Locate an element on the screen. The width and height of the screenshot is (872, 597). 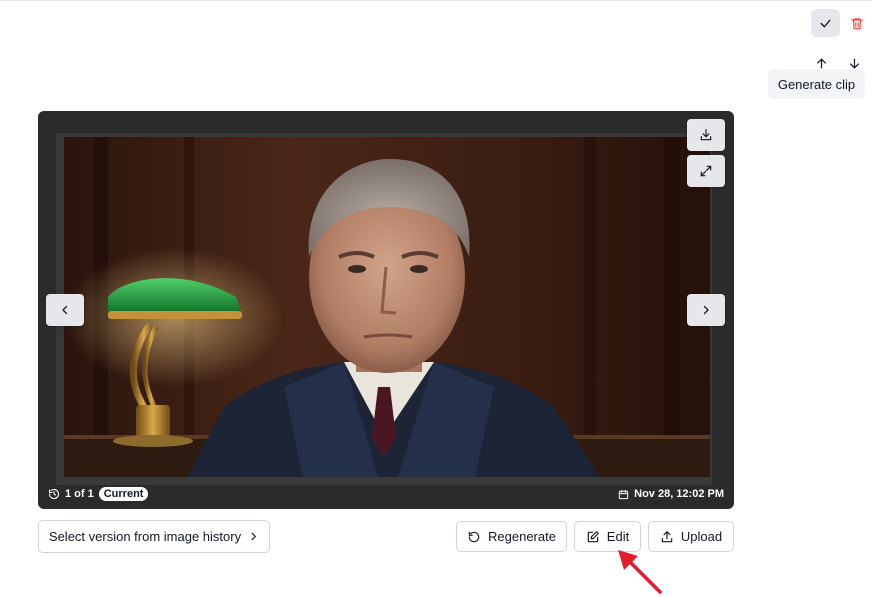
edit-label: Edit is located at coordinates (618, 536).